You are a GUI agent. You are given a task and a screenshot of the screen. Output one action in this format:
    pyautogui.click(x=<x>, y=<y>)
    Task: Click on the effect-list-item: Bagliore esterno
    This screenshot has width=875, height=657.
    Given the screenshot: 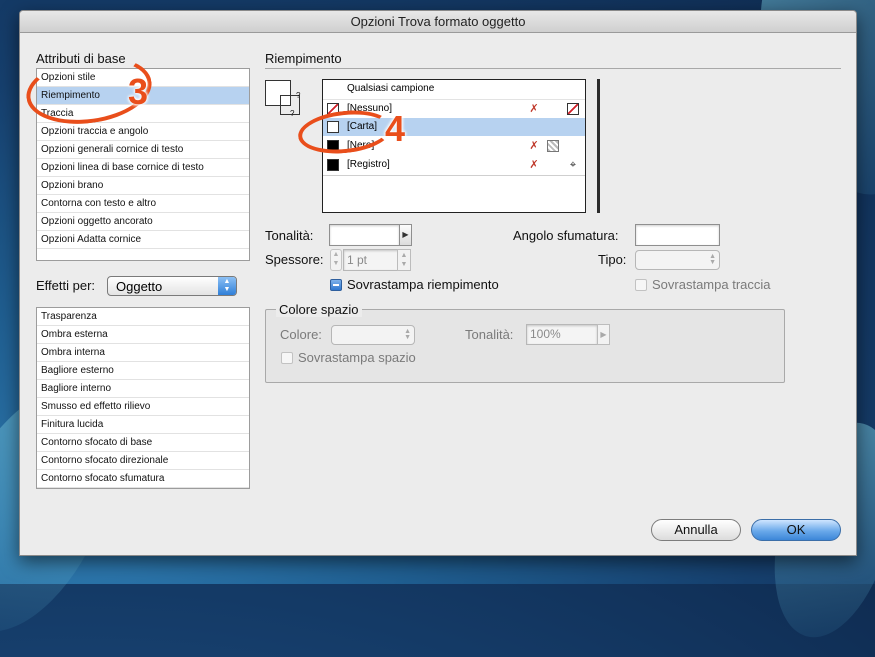 What is the action you would take?
    pyautogui.click(x=143, y=371)
    